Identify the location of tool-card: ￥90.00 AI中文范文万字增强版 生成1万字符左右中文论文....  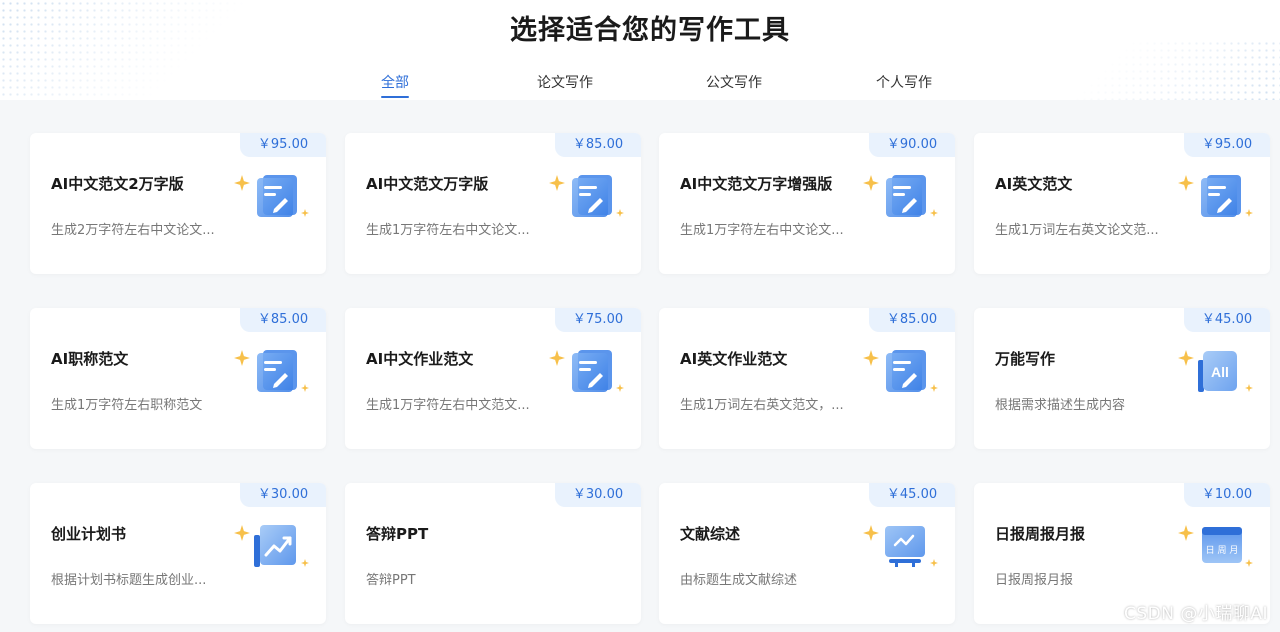
(807, 203).